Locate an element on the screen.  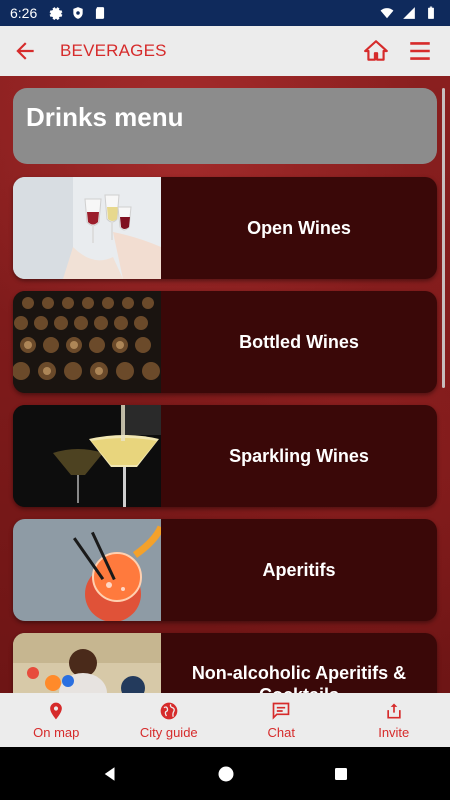
menu-item-label: Non-alcoholic Aperitifs & Cocktails is located at coordinates (299, 678).